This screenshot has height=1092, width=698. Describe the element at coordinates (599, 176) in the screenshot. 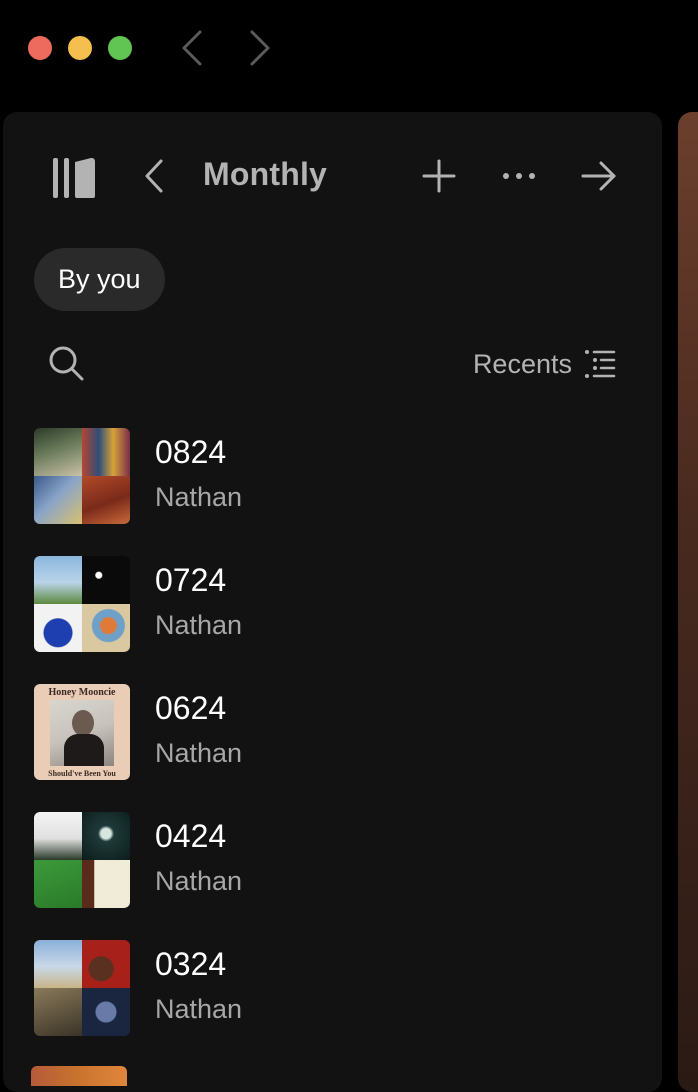

I see `arrow-right-icon` at that location.